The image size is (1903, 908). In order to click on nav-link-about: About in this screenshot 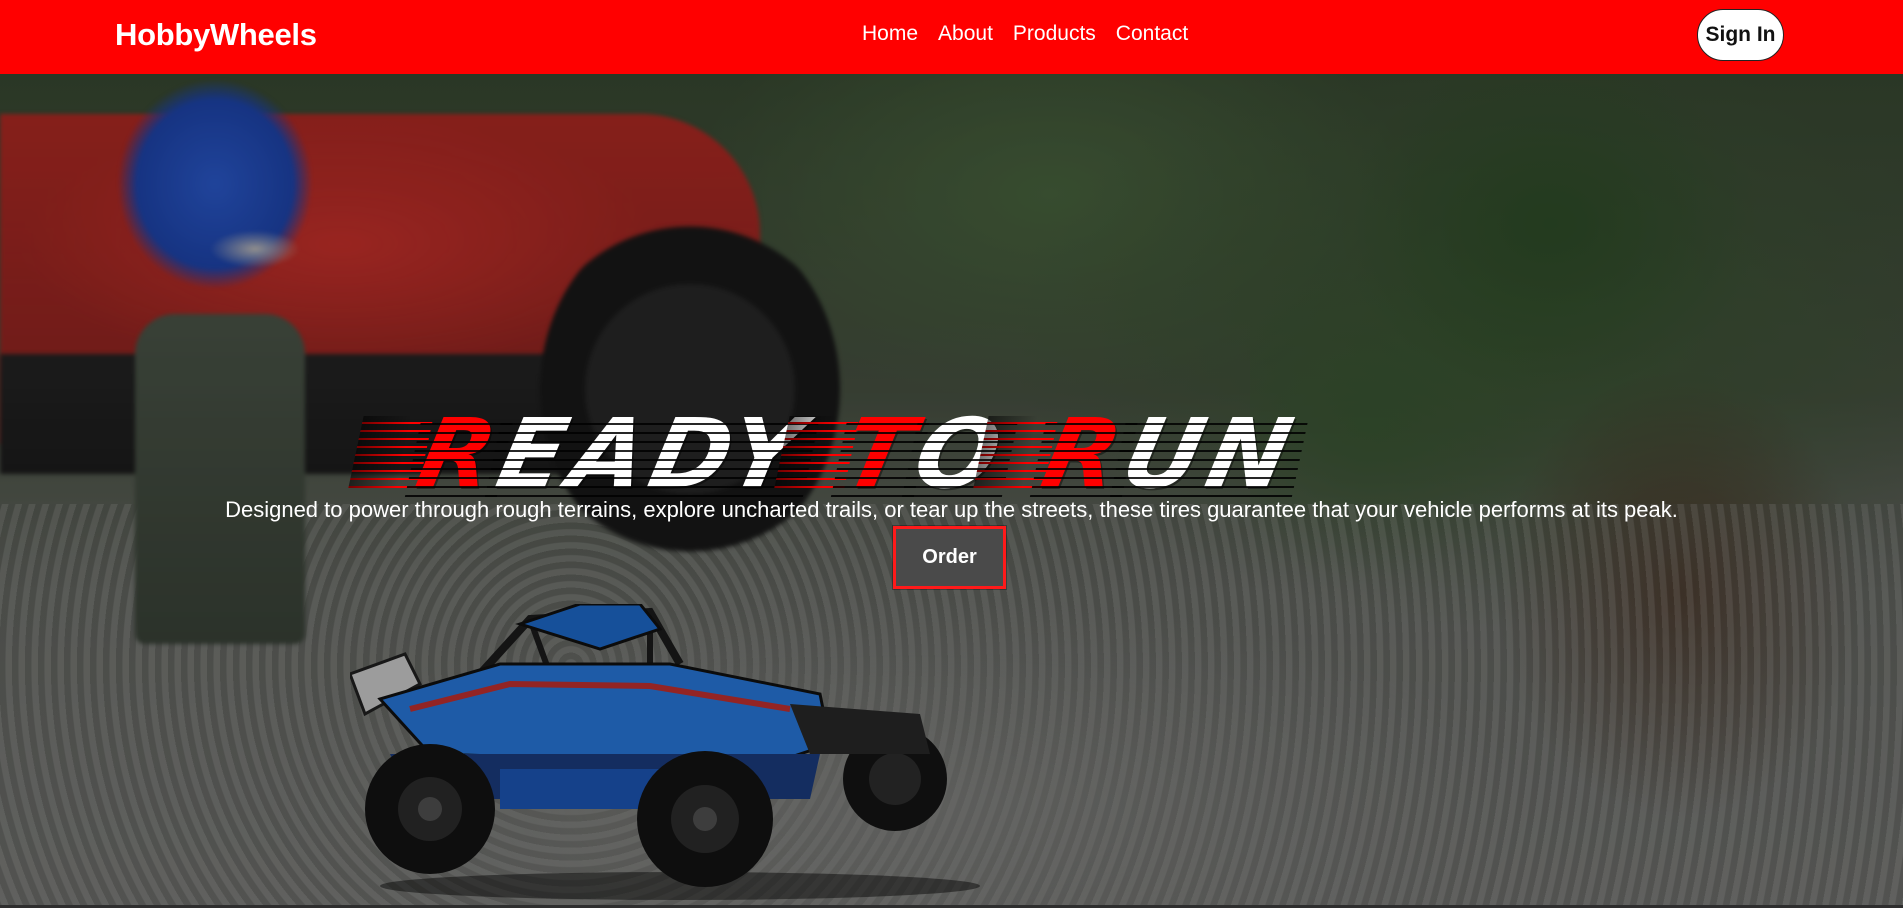, I will do `click(965, 33)`.